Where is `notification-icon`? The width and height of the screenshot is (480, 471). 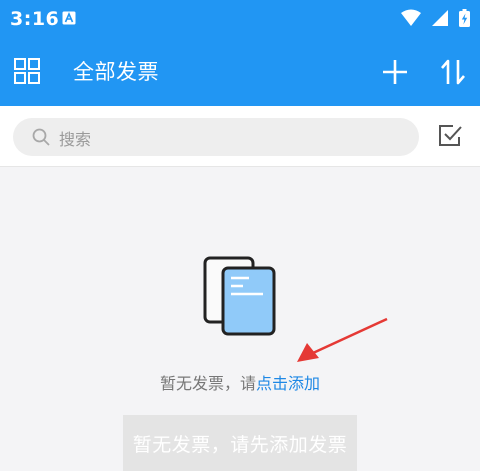 notification-icon is located at coordinates (69, 18).